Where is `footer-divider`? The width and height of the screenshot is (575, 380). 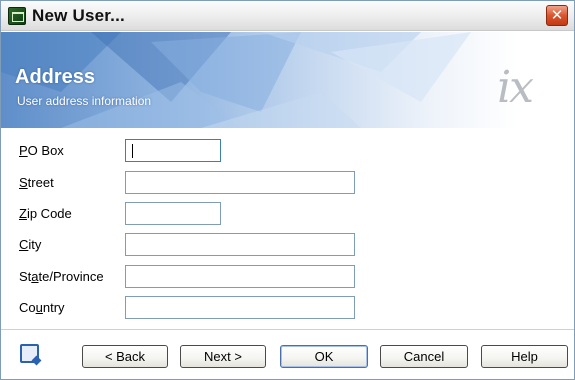
footer-divider is located at coordinates (287, 329).